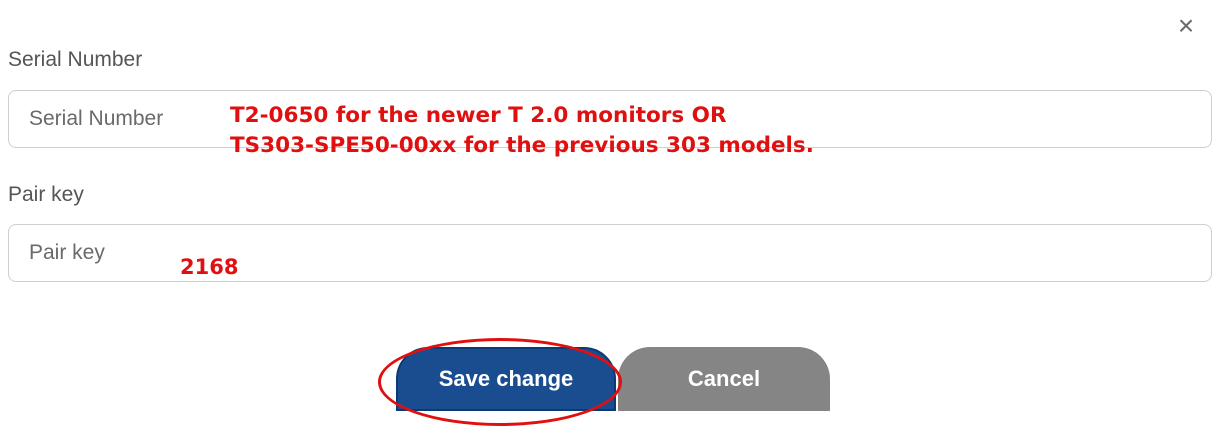 The width and height of the screenshot is (1214, 426). I want to click on serial-number-input, so click(129, 119).